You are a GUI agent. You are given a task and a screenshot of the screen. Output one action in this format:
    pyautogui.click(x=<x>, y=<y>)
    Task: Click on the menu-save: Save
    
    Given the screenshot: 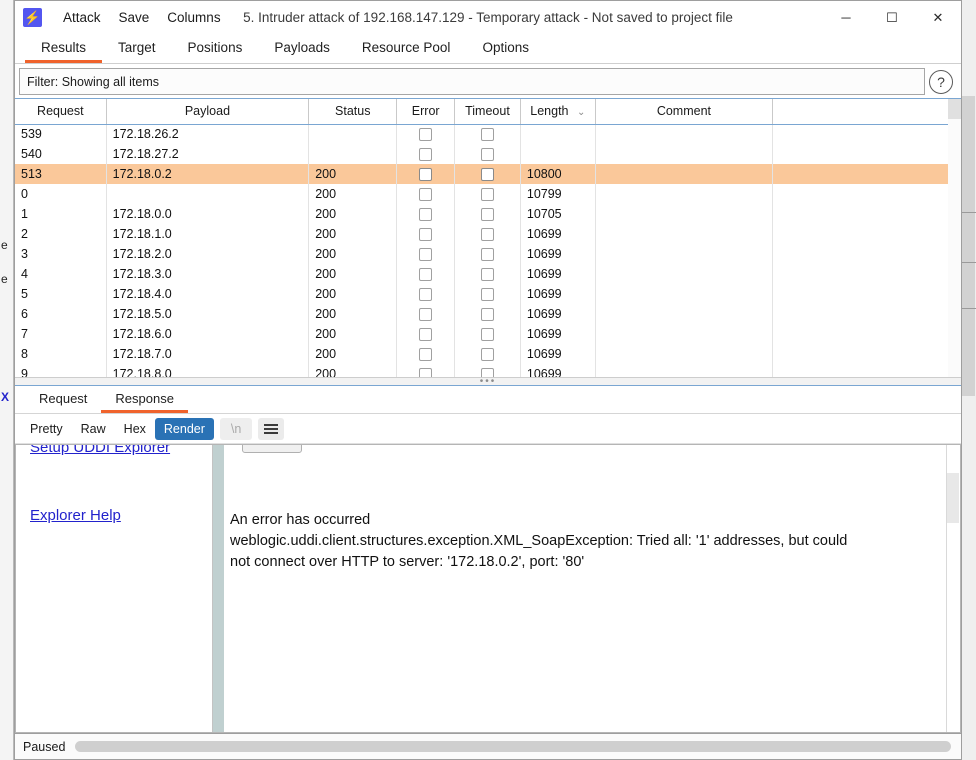 What is the action you would take?
    pyautogui.click(x=134, y=17)
    